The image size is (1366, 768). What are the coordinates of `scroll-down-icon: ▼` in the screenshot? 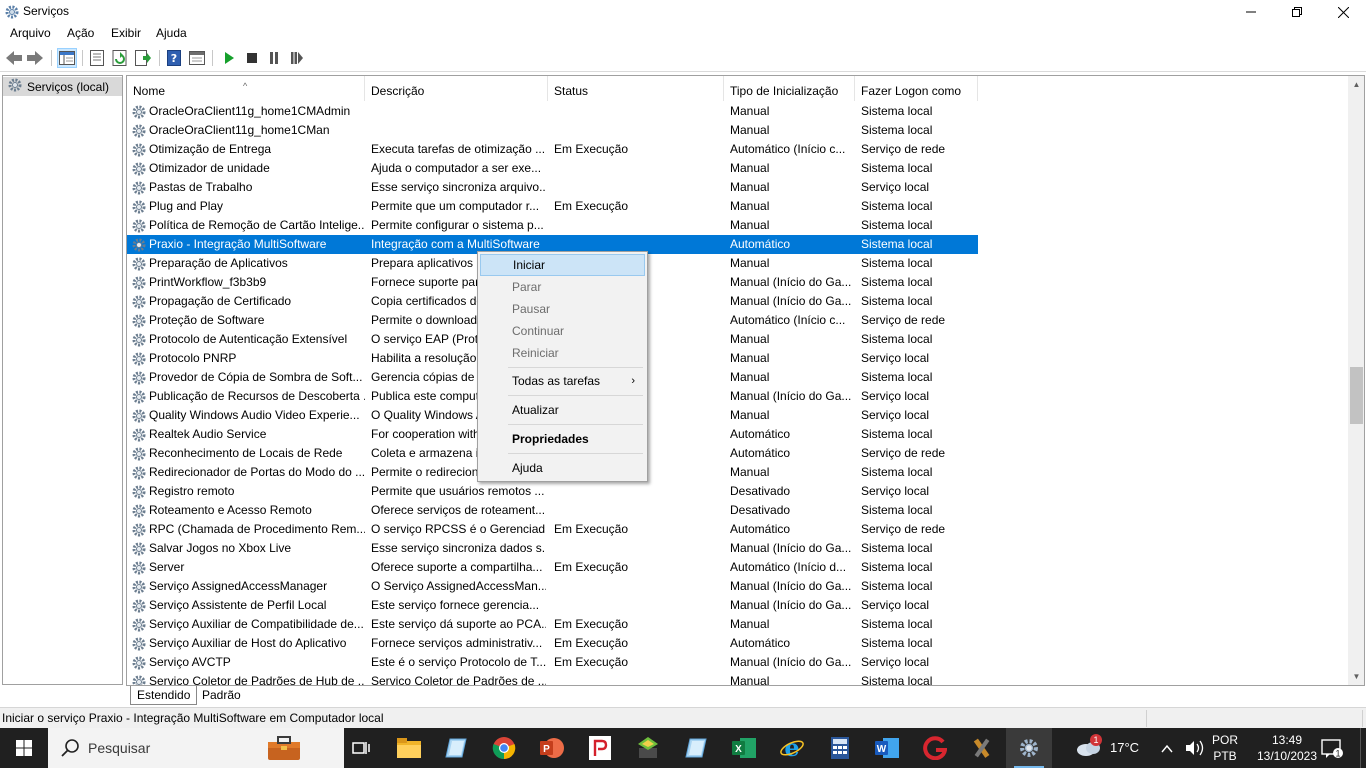 It's located at (1356, 676).